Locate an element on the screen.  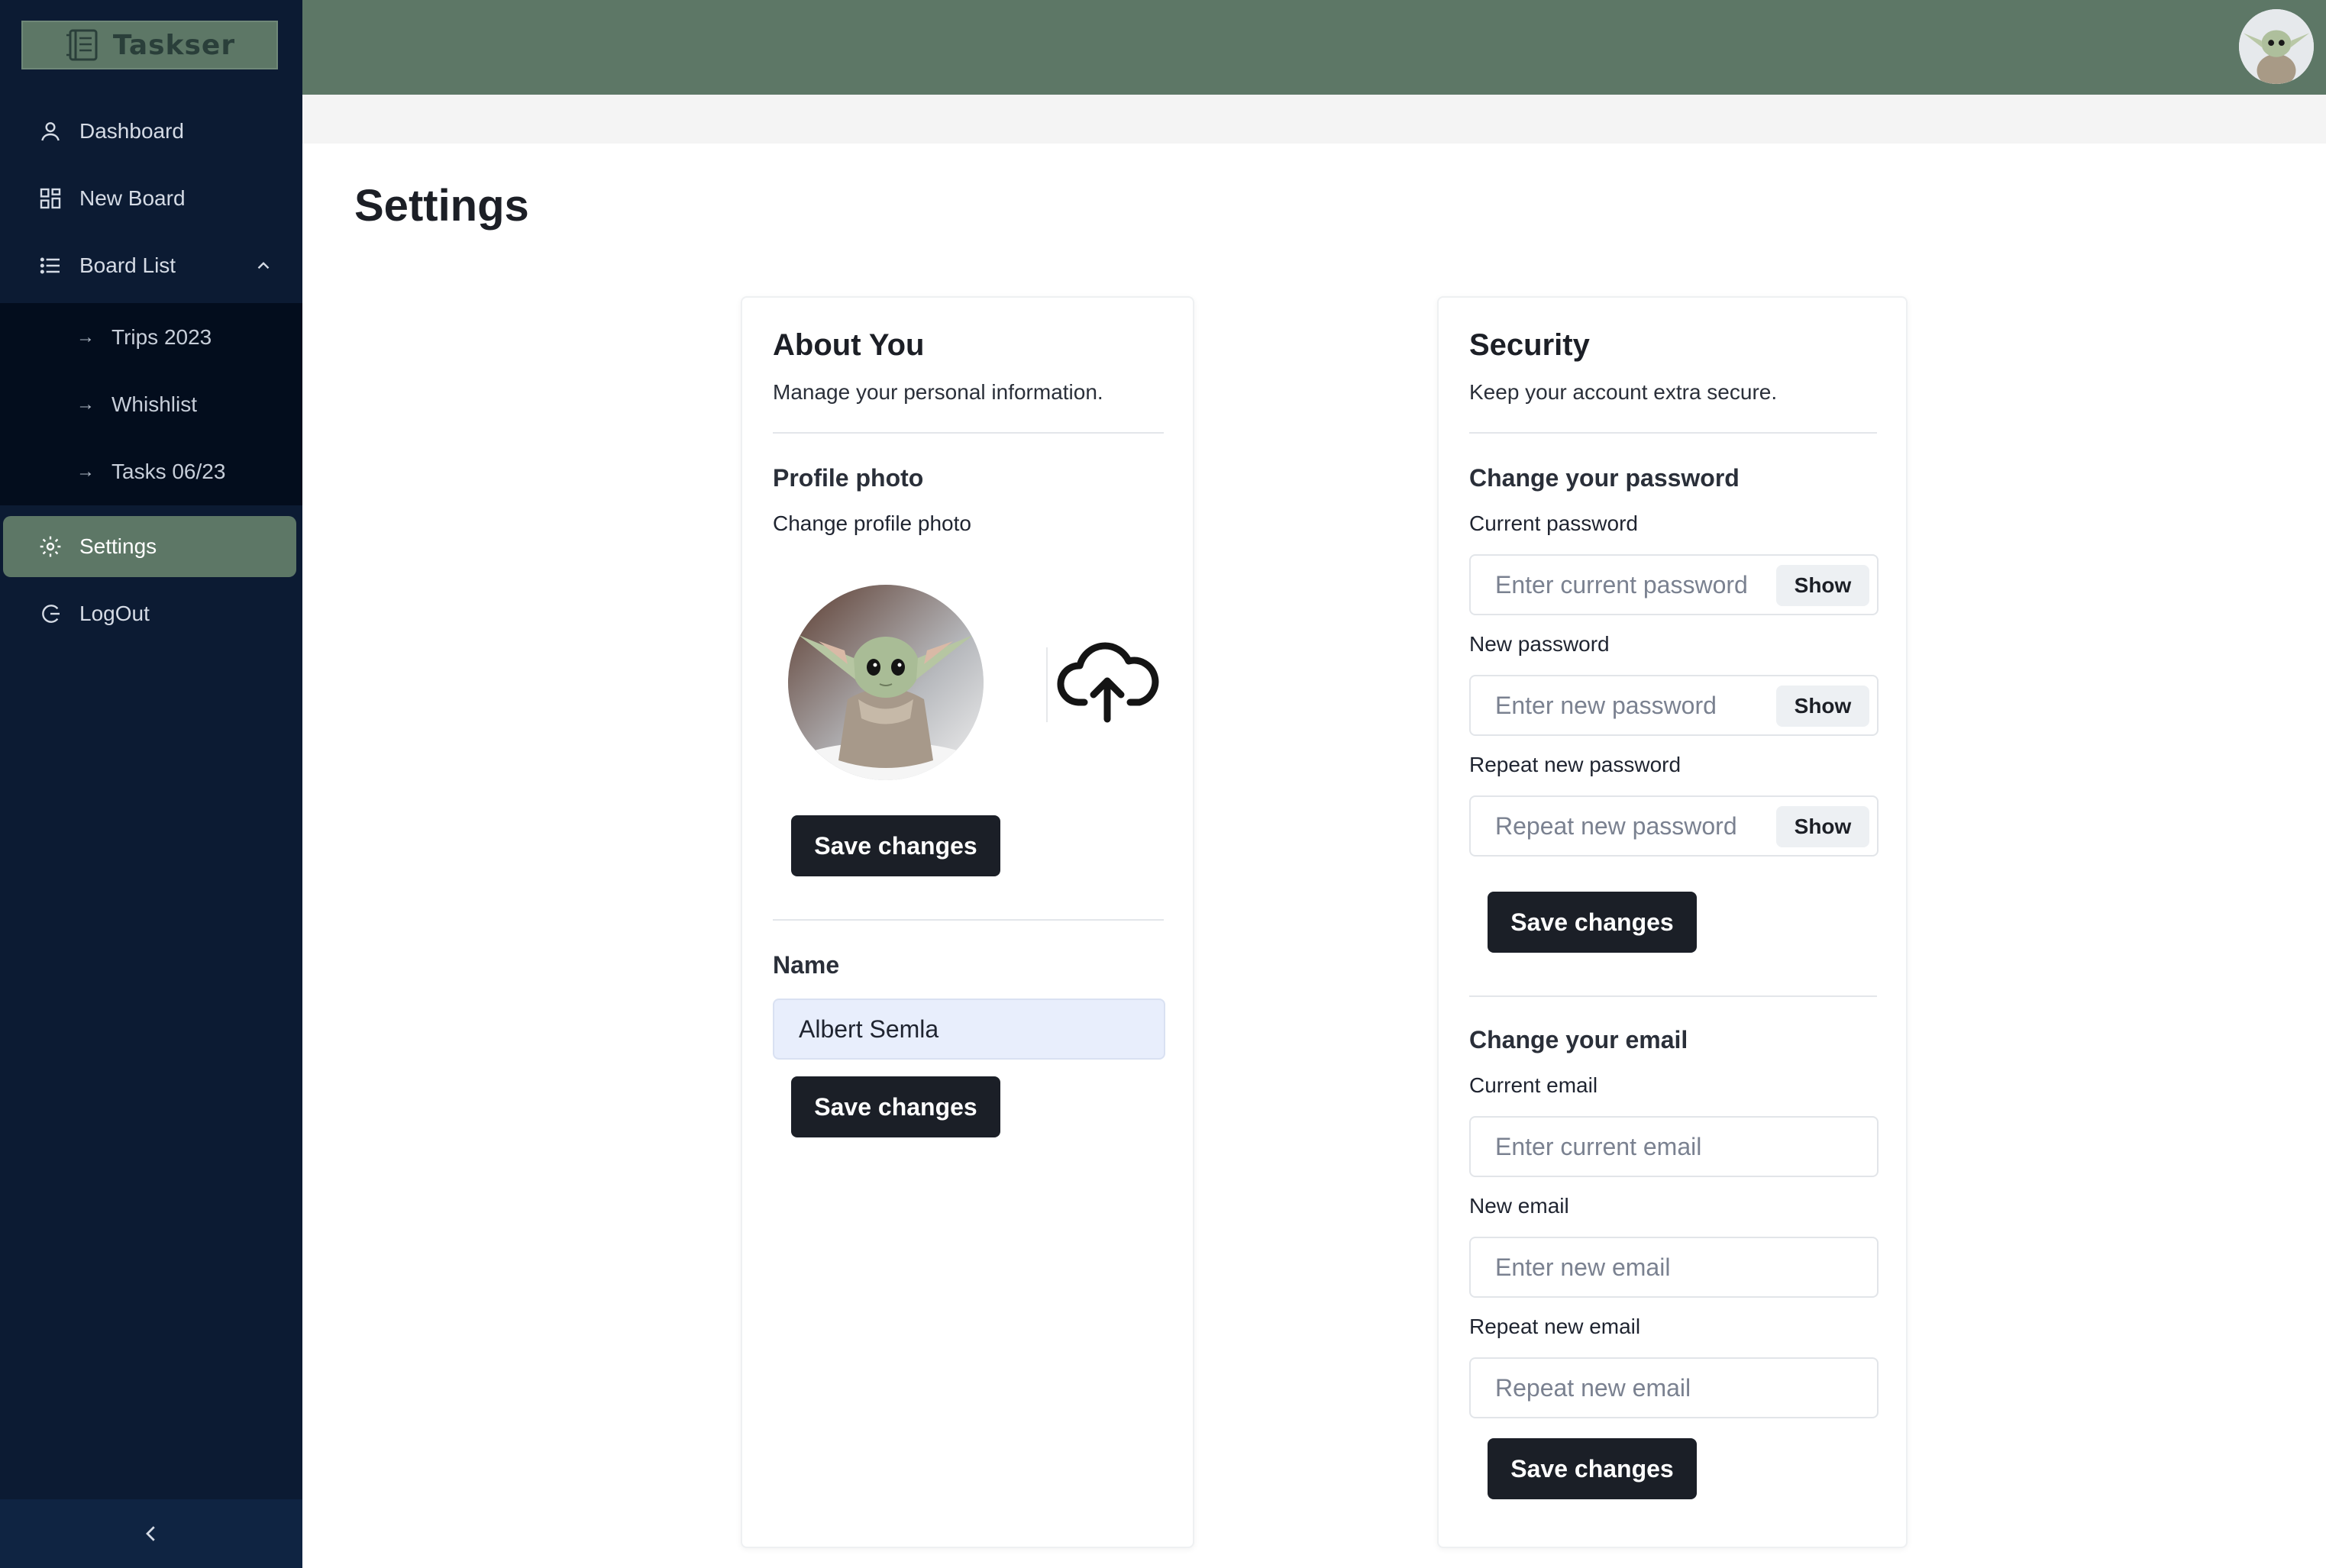
board-item-label: Tasks 06/23 is located at coordinates (168, 471).